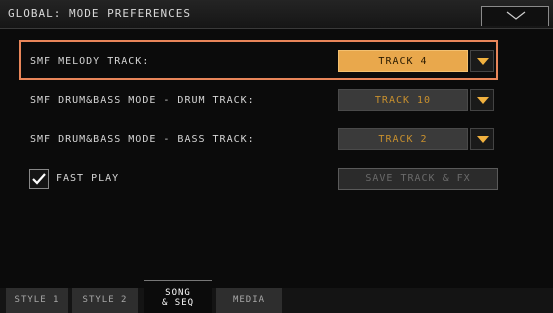 The image size is (553, 313). What do you see at coordinates (178, 303) in the screenshot?
I see `tab-song-seq-label-line2: & SEQ` at bounding box center [178, 303].